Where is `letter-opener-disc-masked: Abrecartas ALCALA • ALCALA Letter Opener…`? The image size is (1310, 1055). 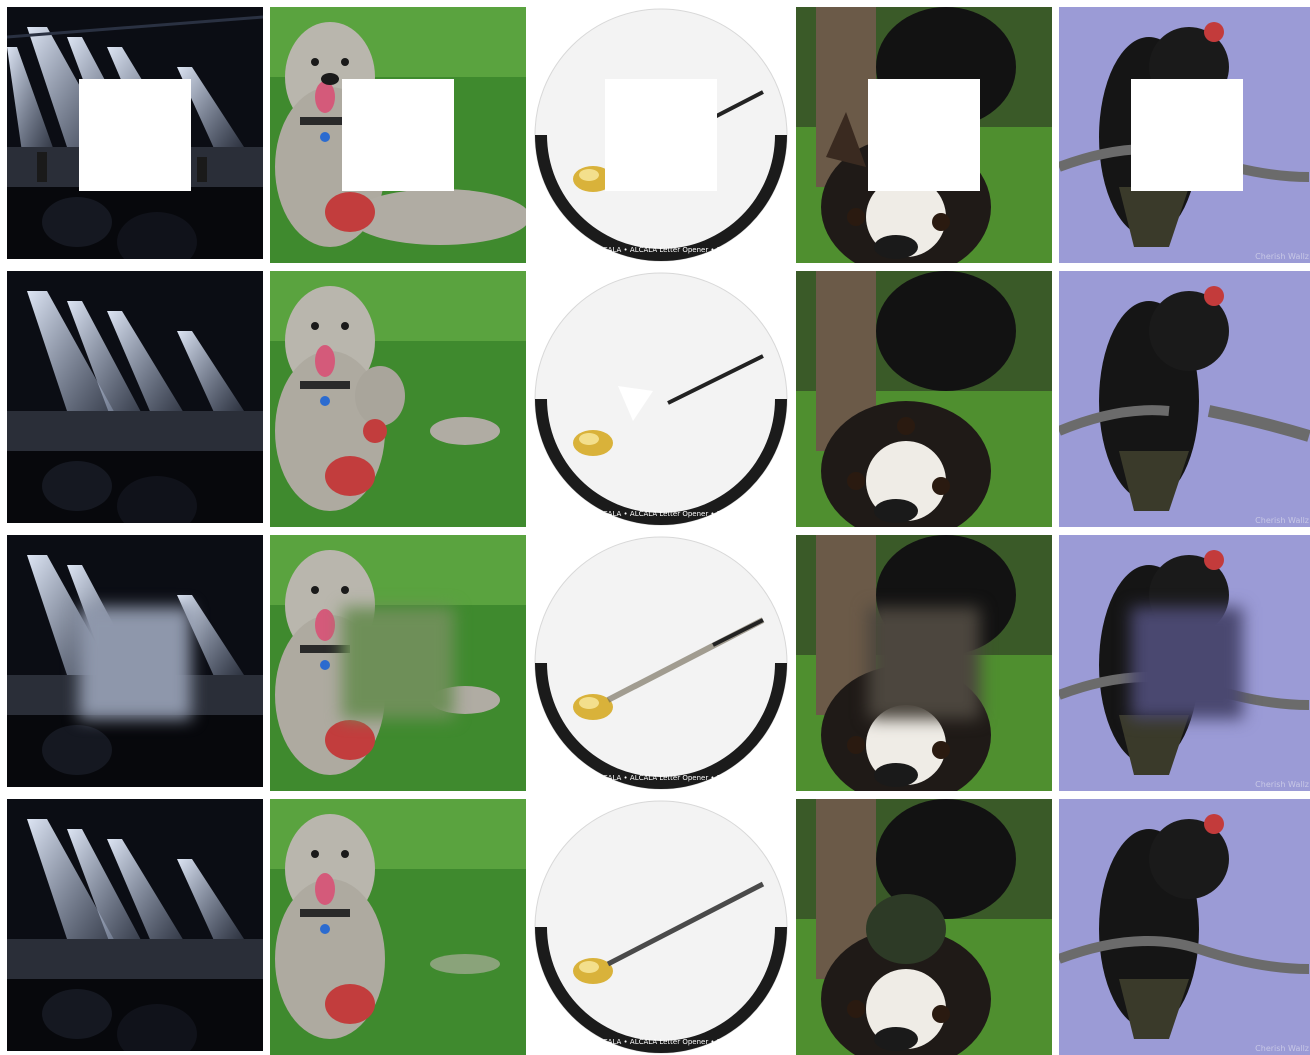 letter-opener-disc-masked: Abrecartas ALCALA • ALCALA Letter Opener… is located at coordinates (661, 135).